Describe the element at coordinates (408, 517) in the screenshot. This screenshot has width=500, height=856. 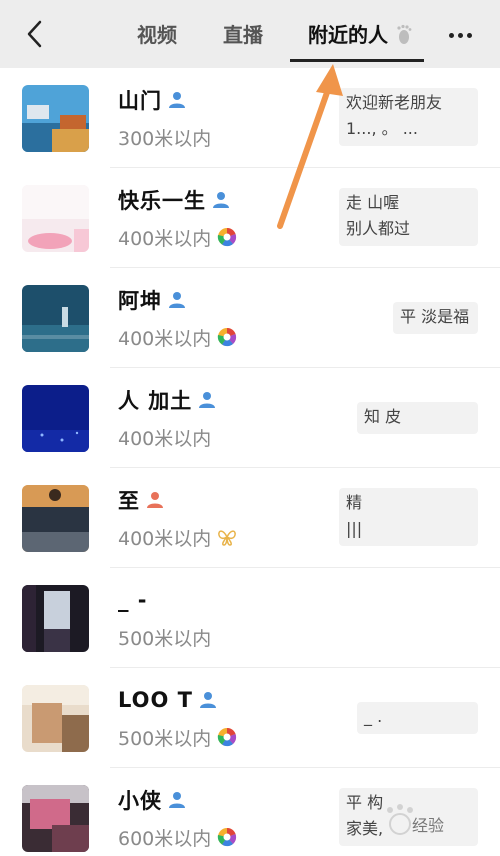
I see `signature-bubble: 精 |||` at that location.